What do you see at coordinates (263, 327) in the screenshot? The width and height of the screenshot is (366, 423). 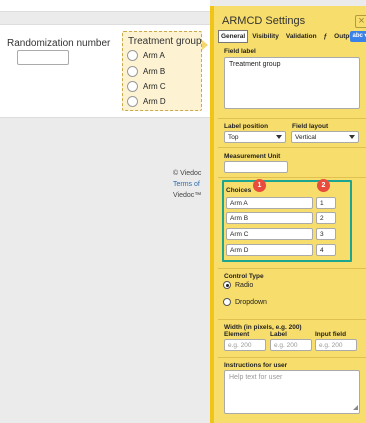 I see `width-heading: Width (in pixels, e.g. 200)` at bounding box center [263, 327].